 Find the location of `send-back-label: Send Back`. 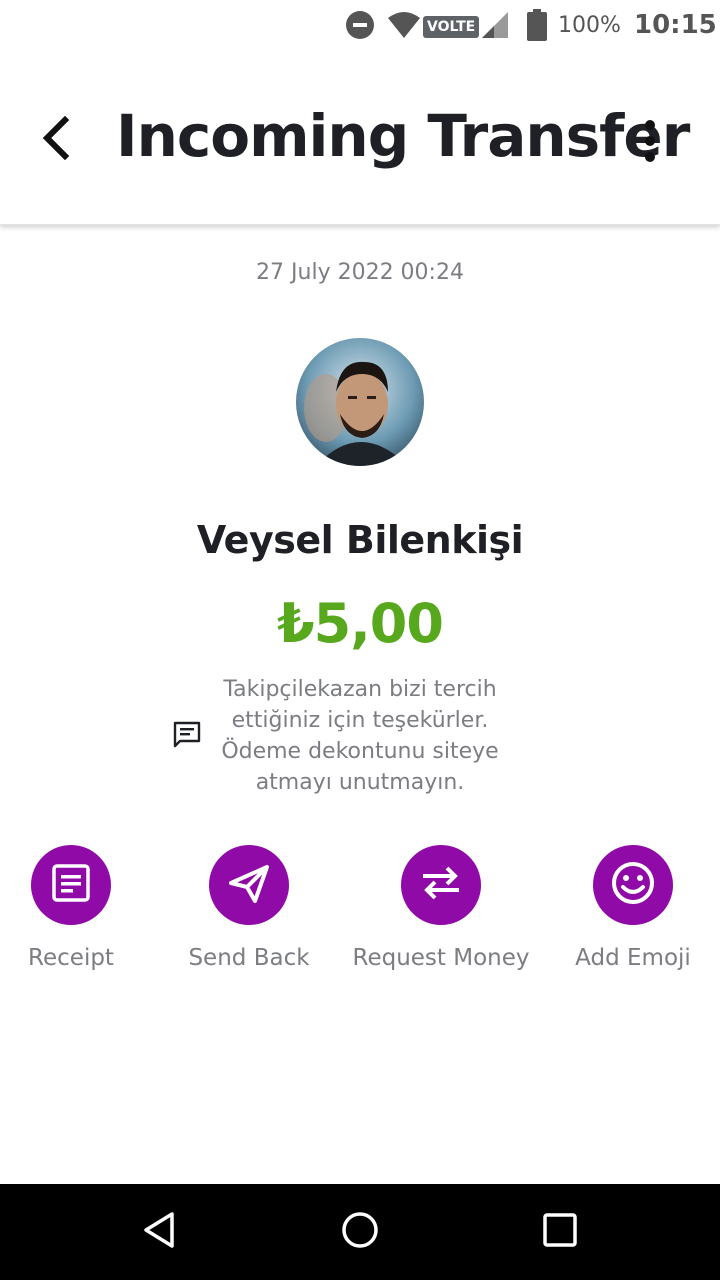

send-back-label: Send Back is located at coordinates (249, 958).